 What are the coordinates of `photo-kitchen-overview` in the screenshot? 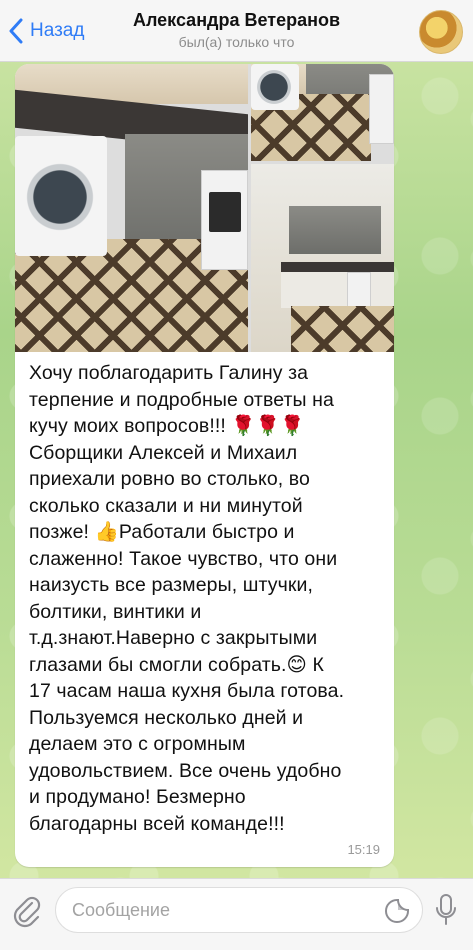 It's located at (322, 258).